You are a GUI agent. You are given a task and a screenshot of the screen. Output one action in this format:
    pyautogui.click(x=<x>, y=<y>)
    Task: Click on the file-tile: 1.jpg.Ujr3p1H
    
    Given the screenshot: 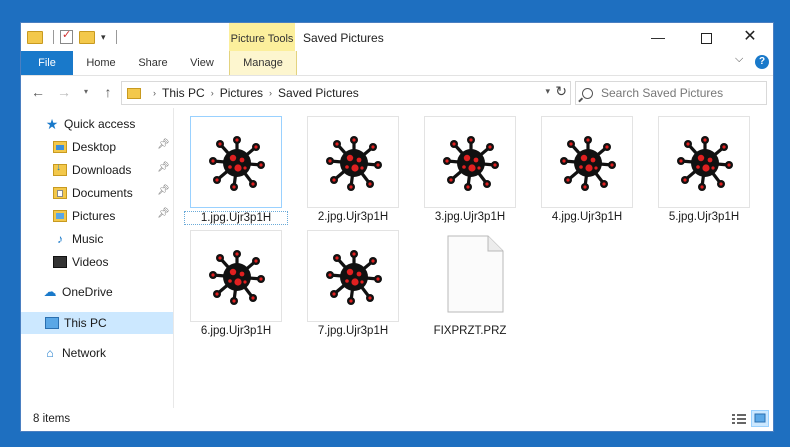 What is the action you would take?
    pyautogui.click(x=236, y=174)
    